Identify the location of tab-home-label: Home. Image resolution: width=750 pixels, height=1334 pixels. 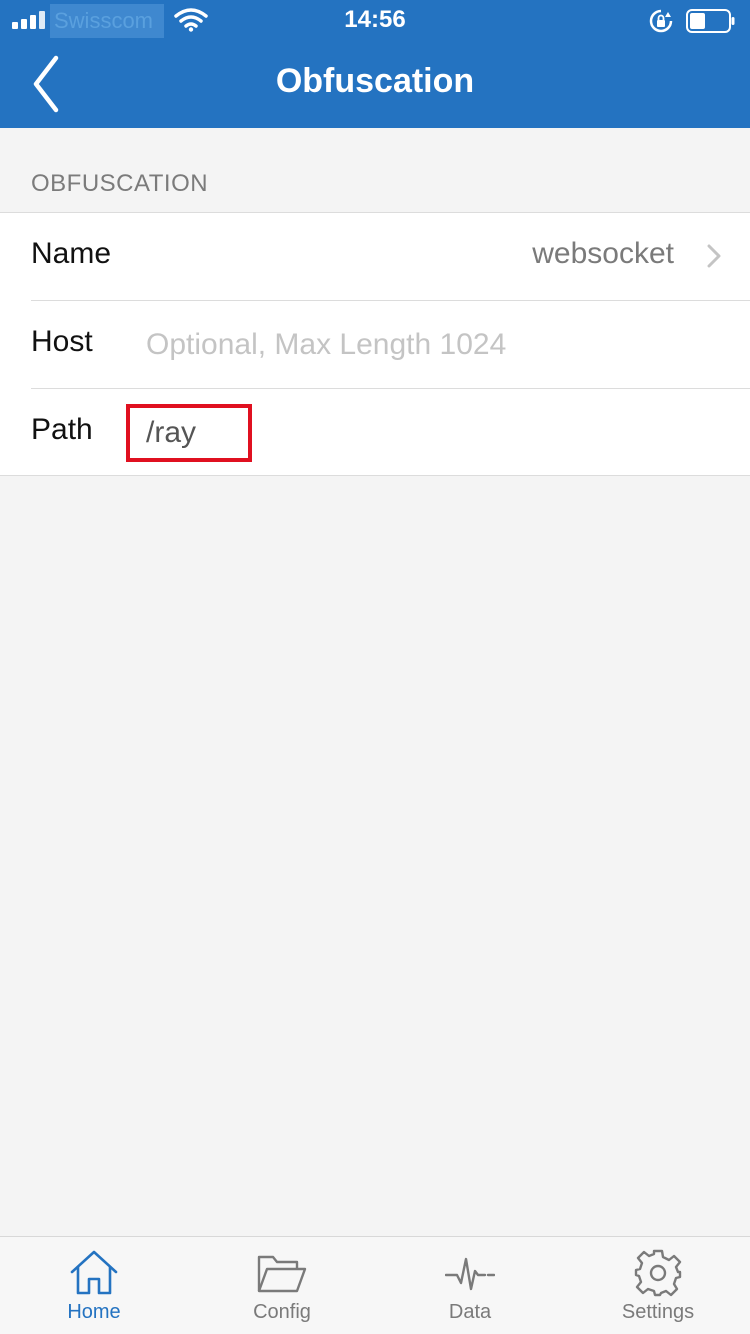
(94, 1312).